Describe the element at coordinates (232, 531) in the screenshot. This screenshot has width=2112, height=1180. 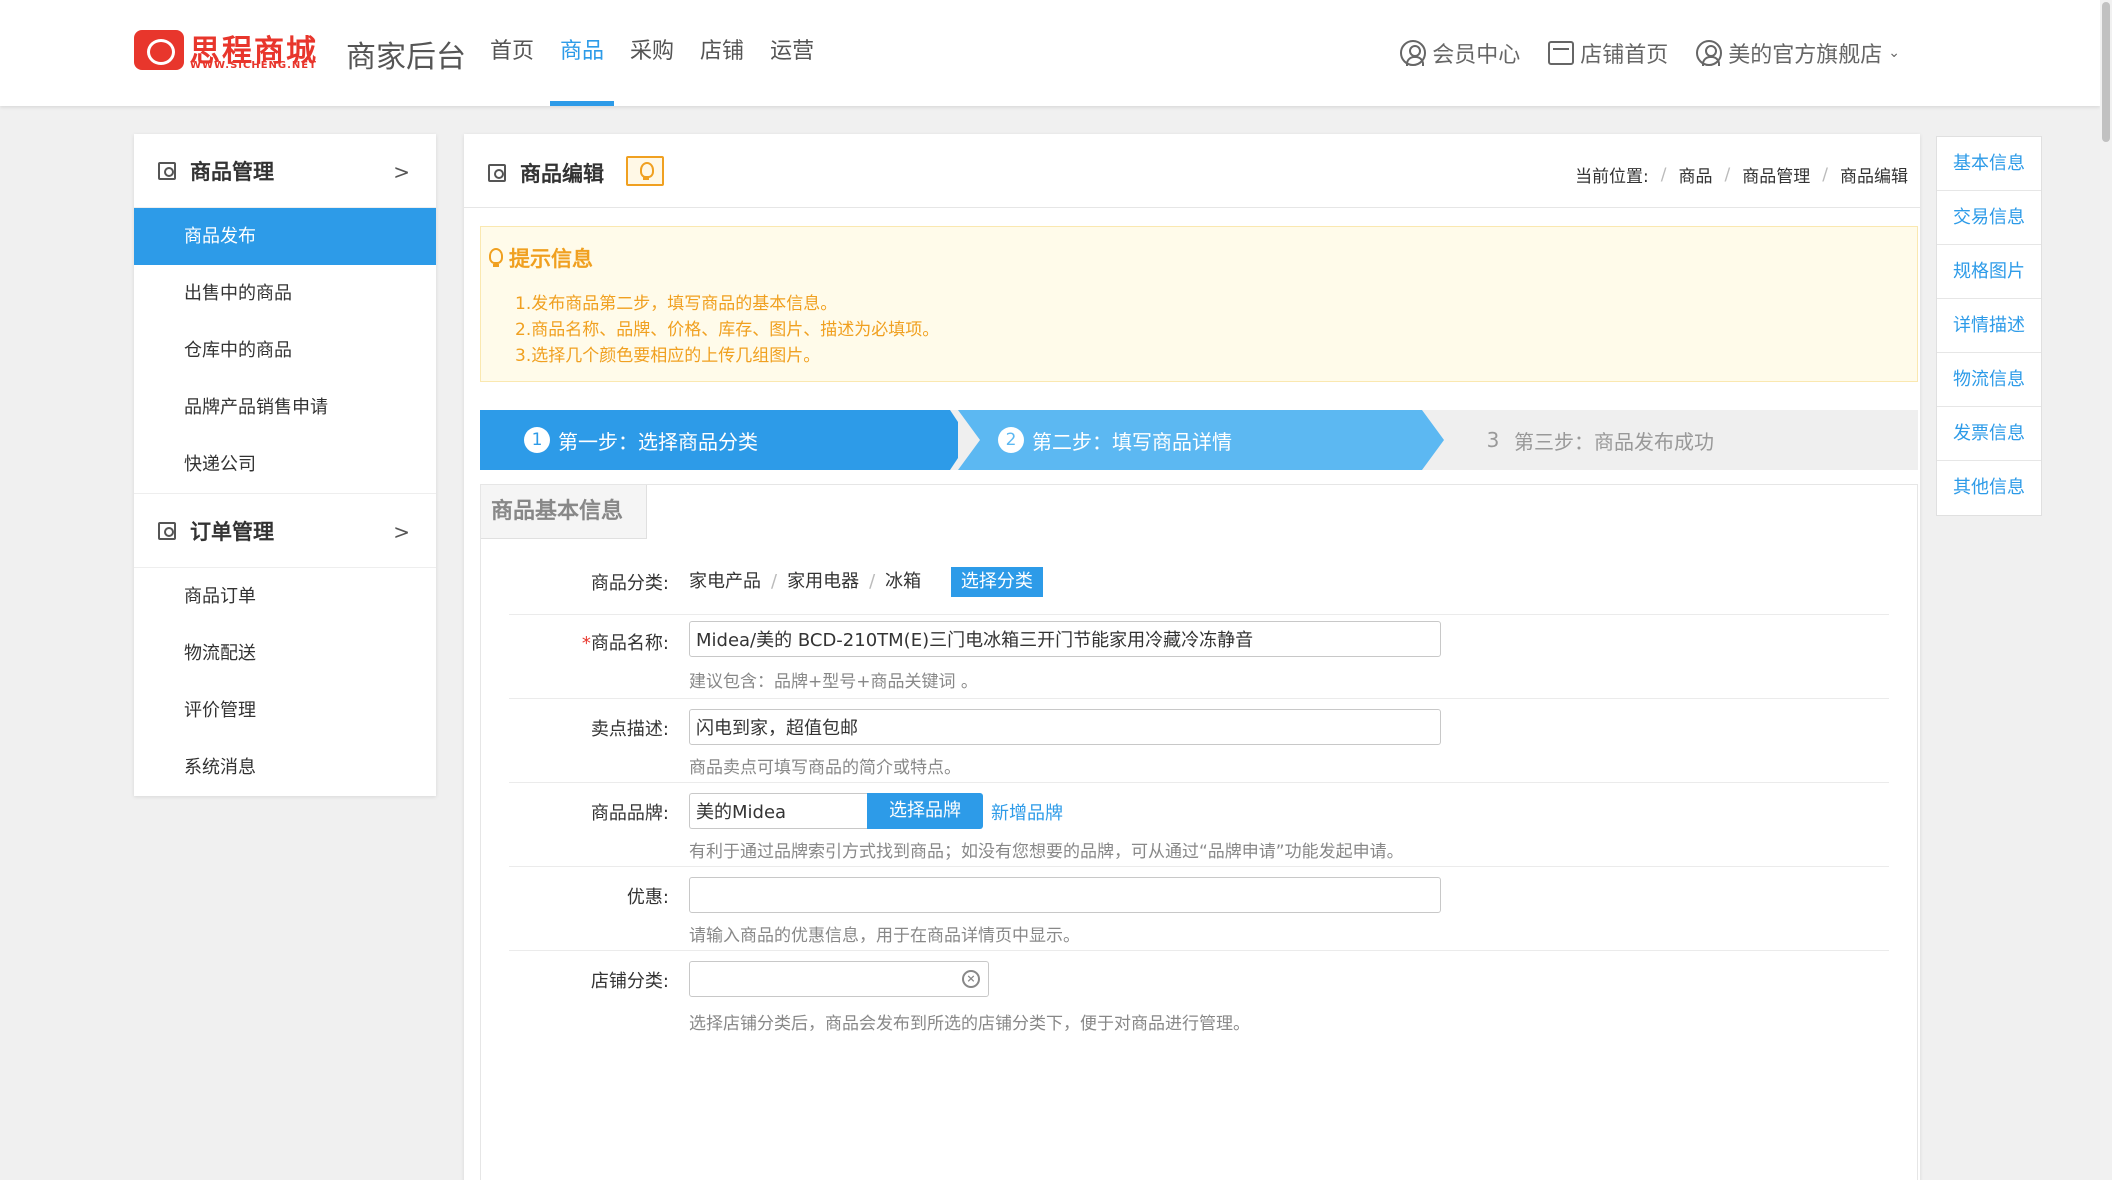
I see `sidebar-group-title: 订单管理` at that location.